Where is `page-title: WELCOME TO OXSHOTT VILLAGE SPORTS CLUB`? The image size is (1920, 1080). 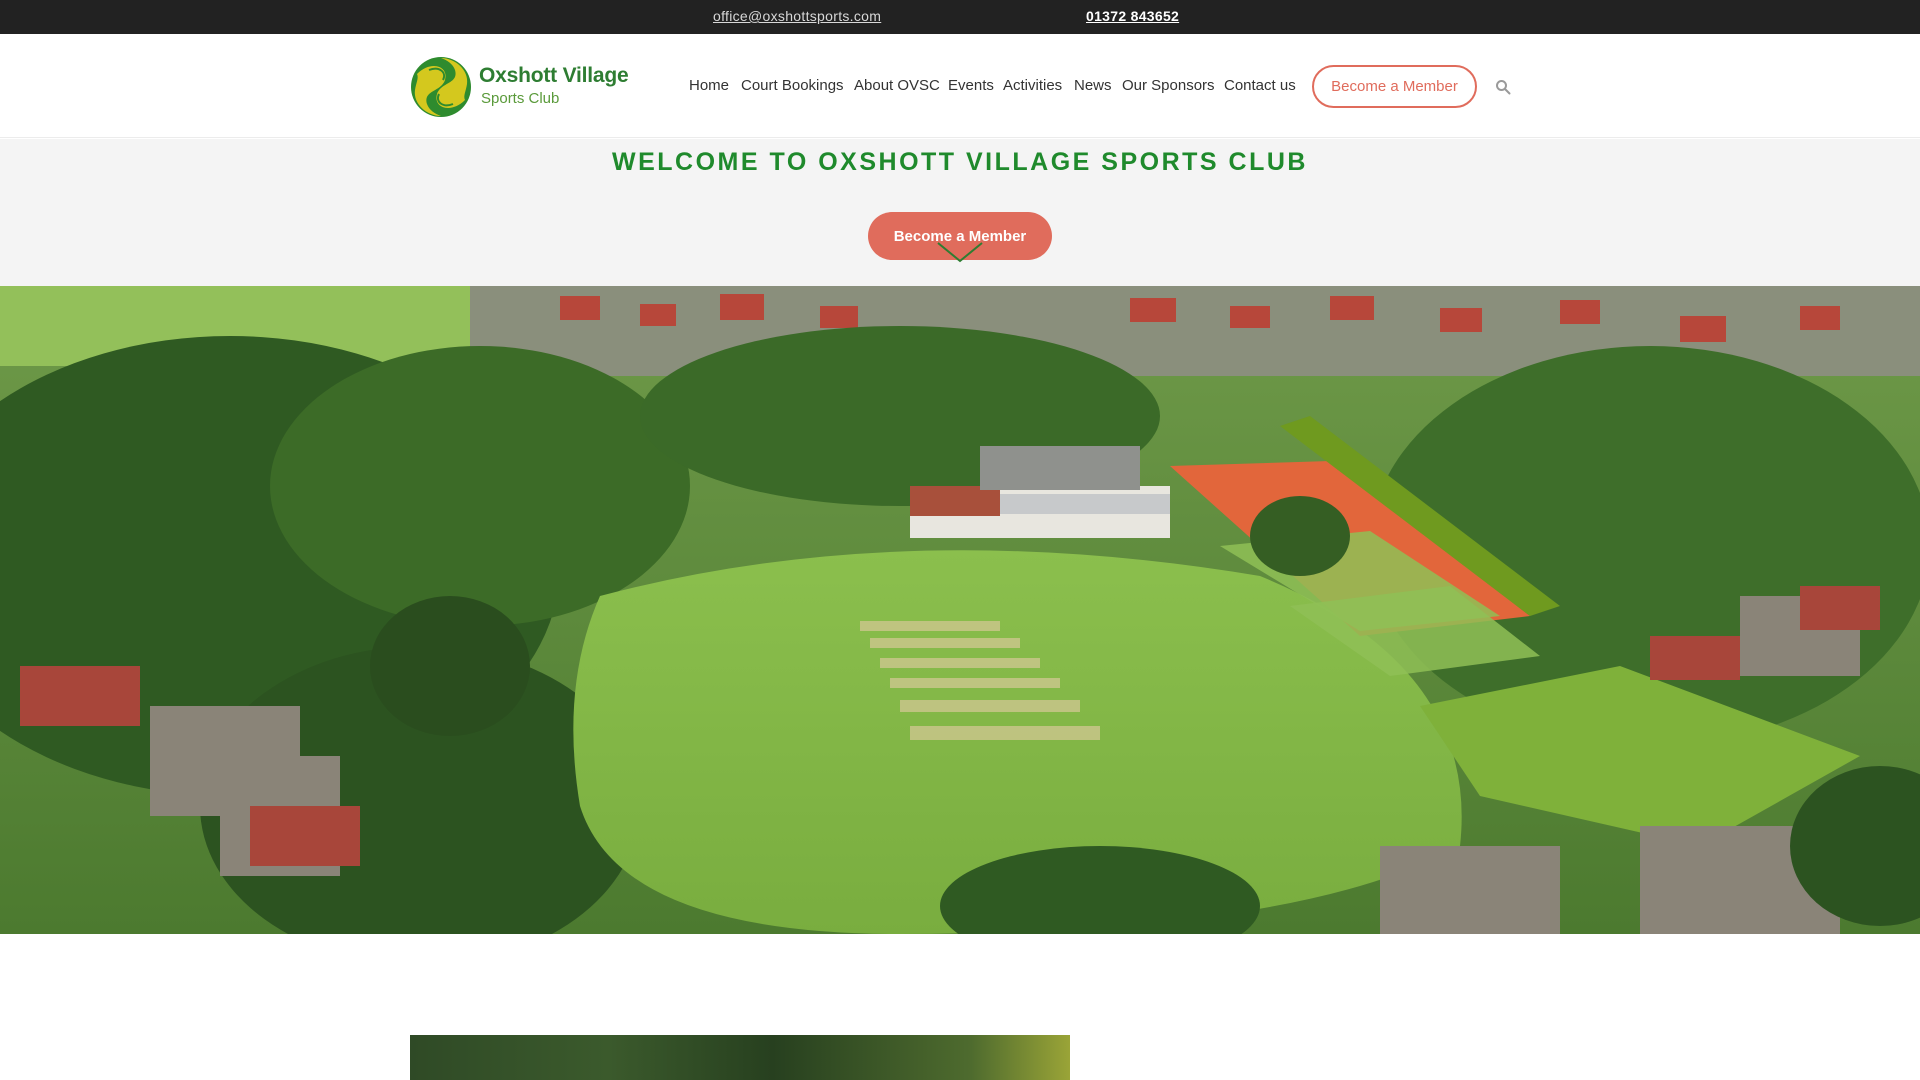 page-title: WELCOME TO OXSHOTT VILLAGE SPORTS CLUB is located at coordinates (960, 162).